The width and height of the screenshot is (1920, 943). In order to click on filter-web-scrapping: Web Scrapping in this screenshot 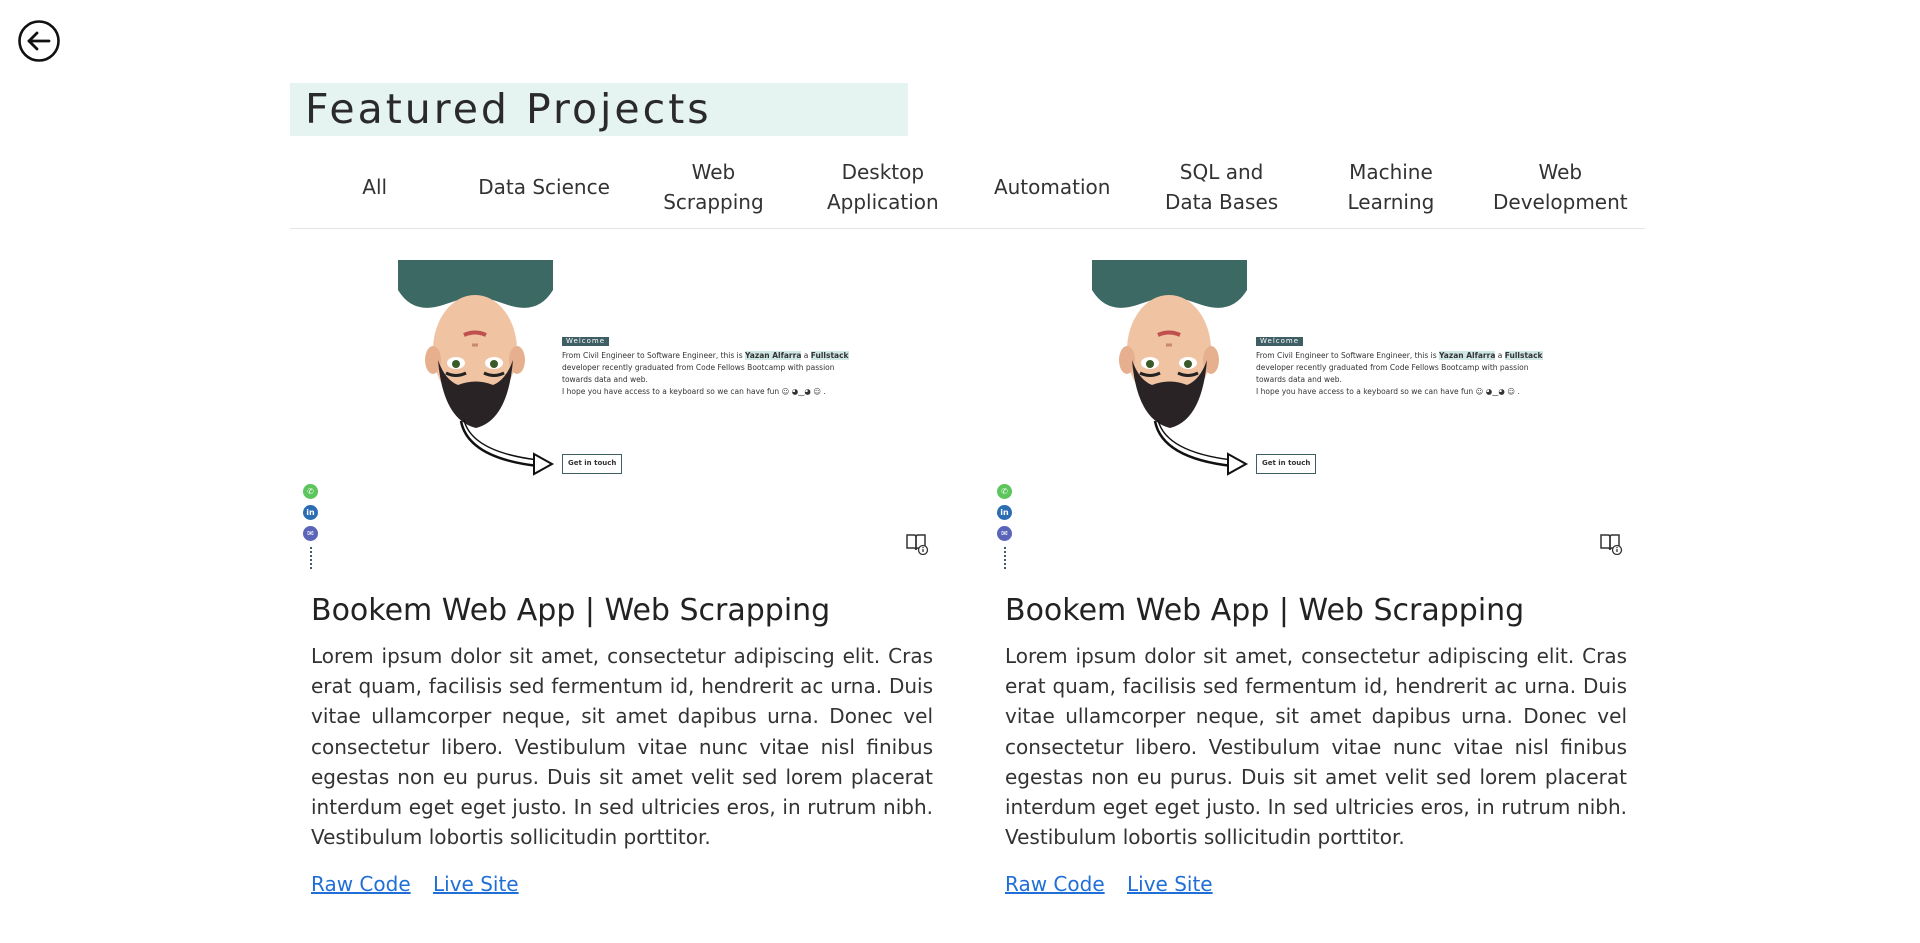, I will do `click(713, 187)`.